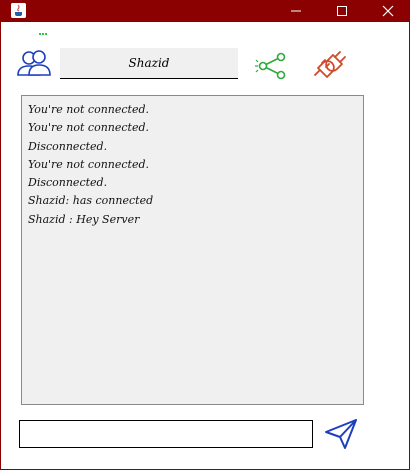 The height and width of the screenshot is (470, 410). I want to click on minimize-icon, so click(296, 11).